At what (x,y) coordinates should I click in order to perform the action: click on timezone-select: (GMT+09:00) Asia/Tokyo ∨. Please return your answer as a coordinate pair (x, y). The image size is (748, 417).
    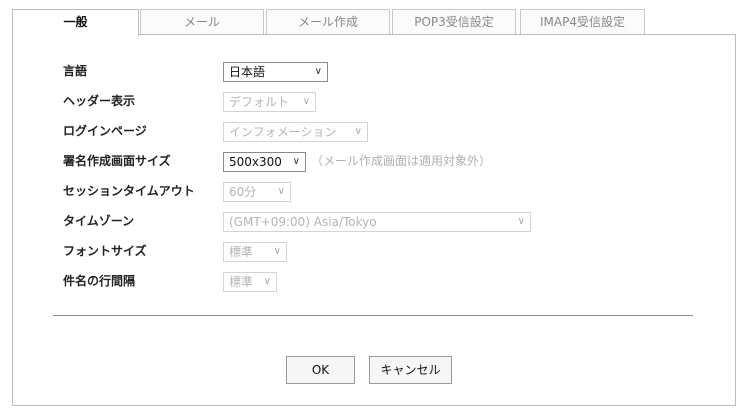
    Looking at the image, I should click on (377, 222).